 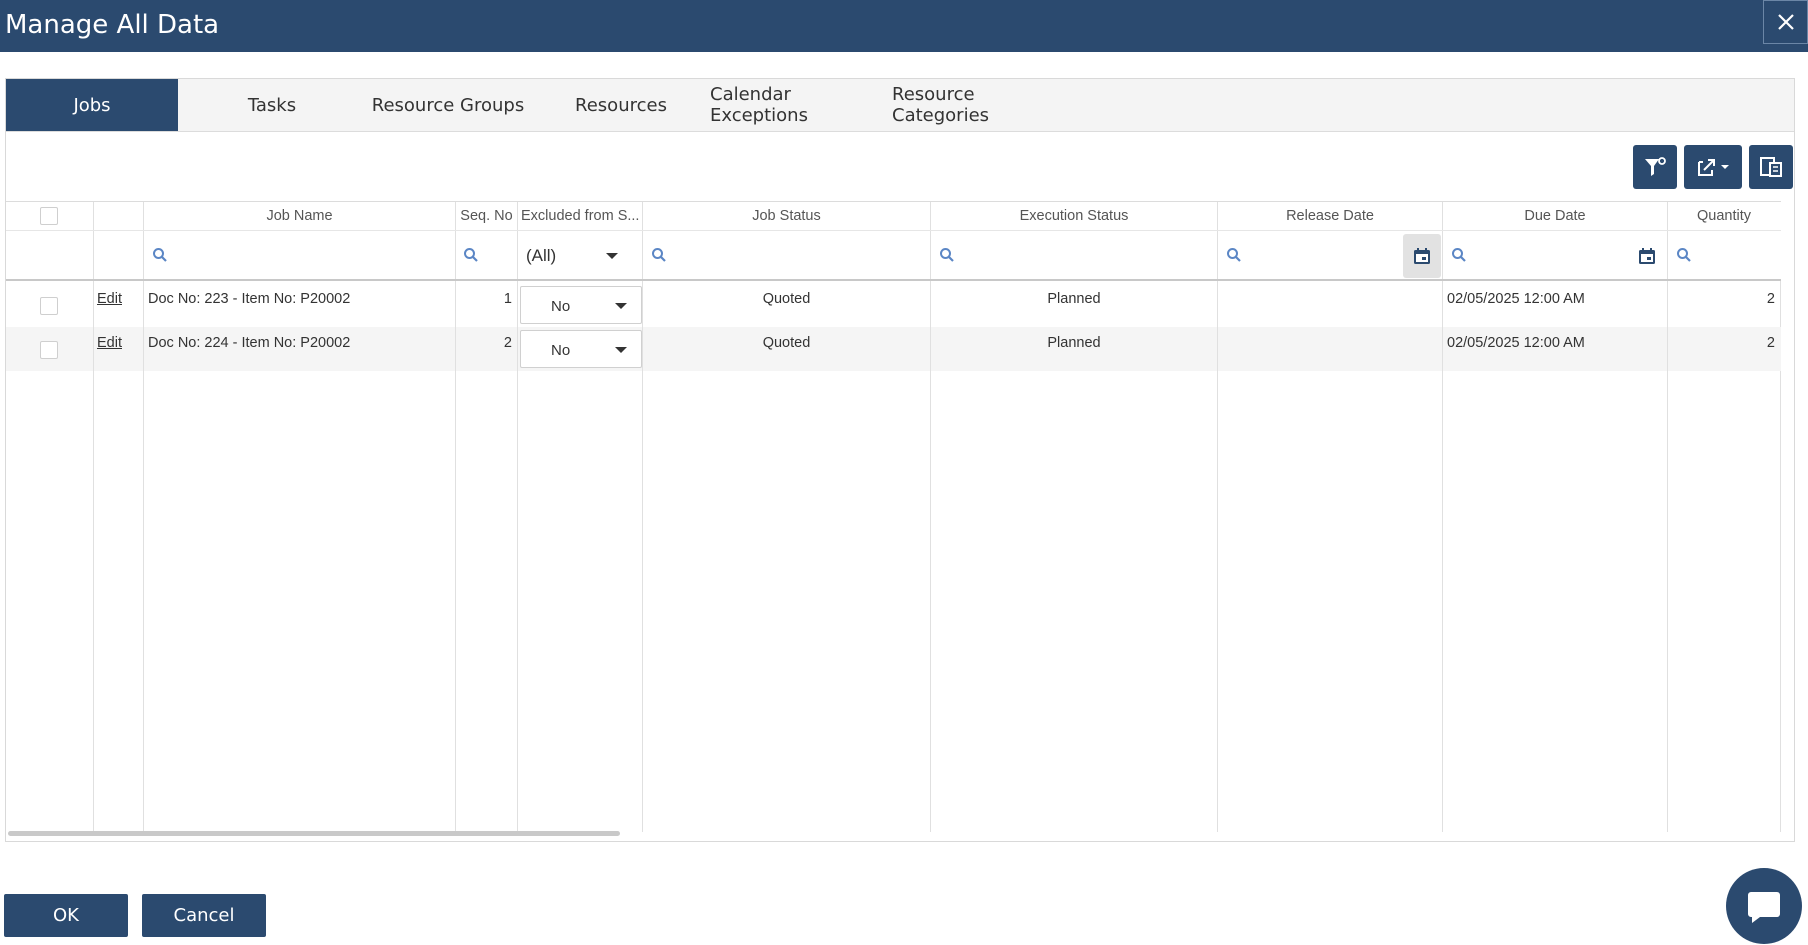 What do you see at coordinates (299, 216) in the screenshot?
I see `header-job-name: Job Name` at bounding box center [299, 216].